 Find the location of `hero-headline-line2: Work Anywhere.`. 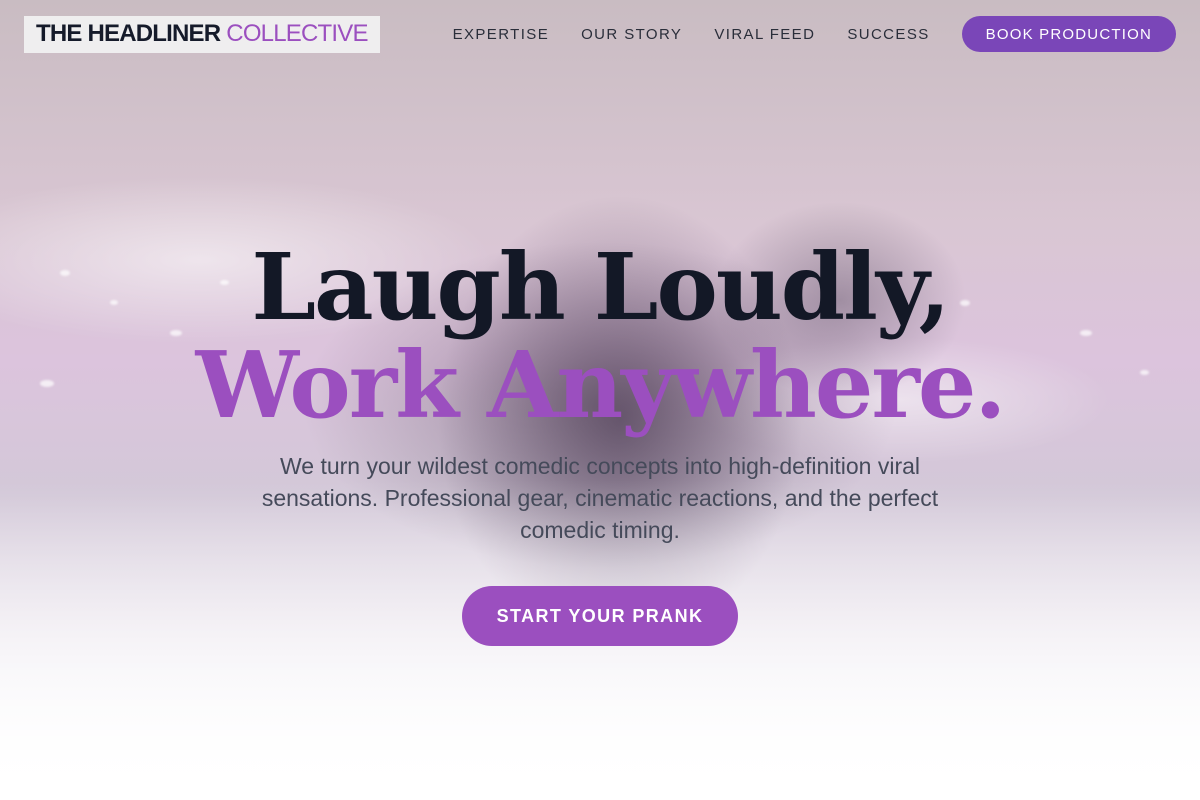

hero-headline-line2: Work Anywhere. is located at coordinates (601, 385).